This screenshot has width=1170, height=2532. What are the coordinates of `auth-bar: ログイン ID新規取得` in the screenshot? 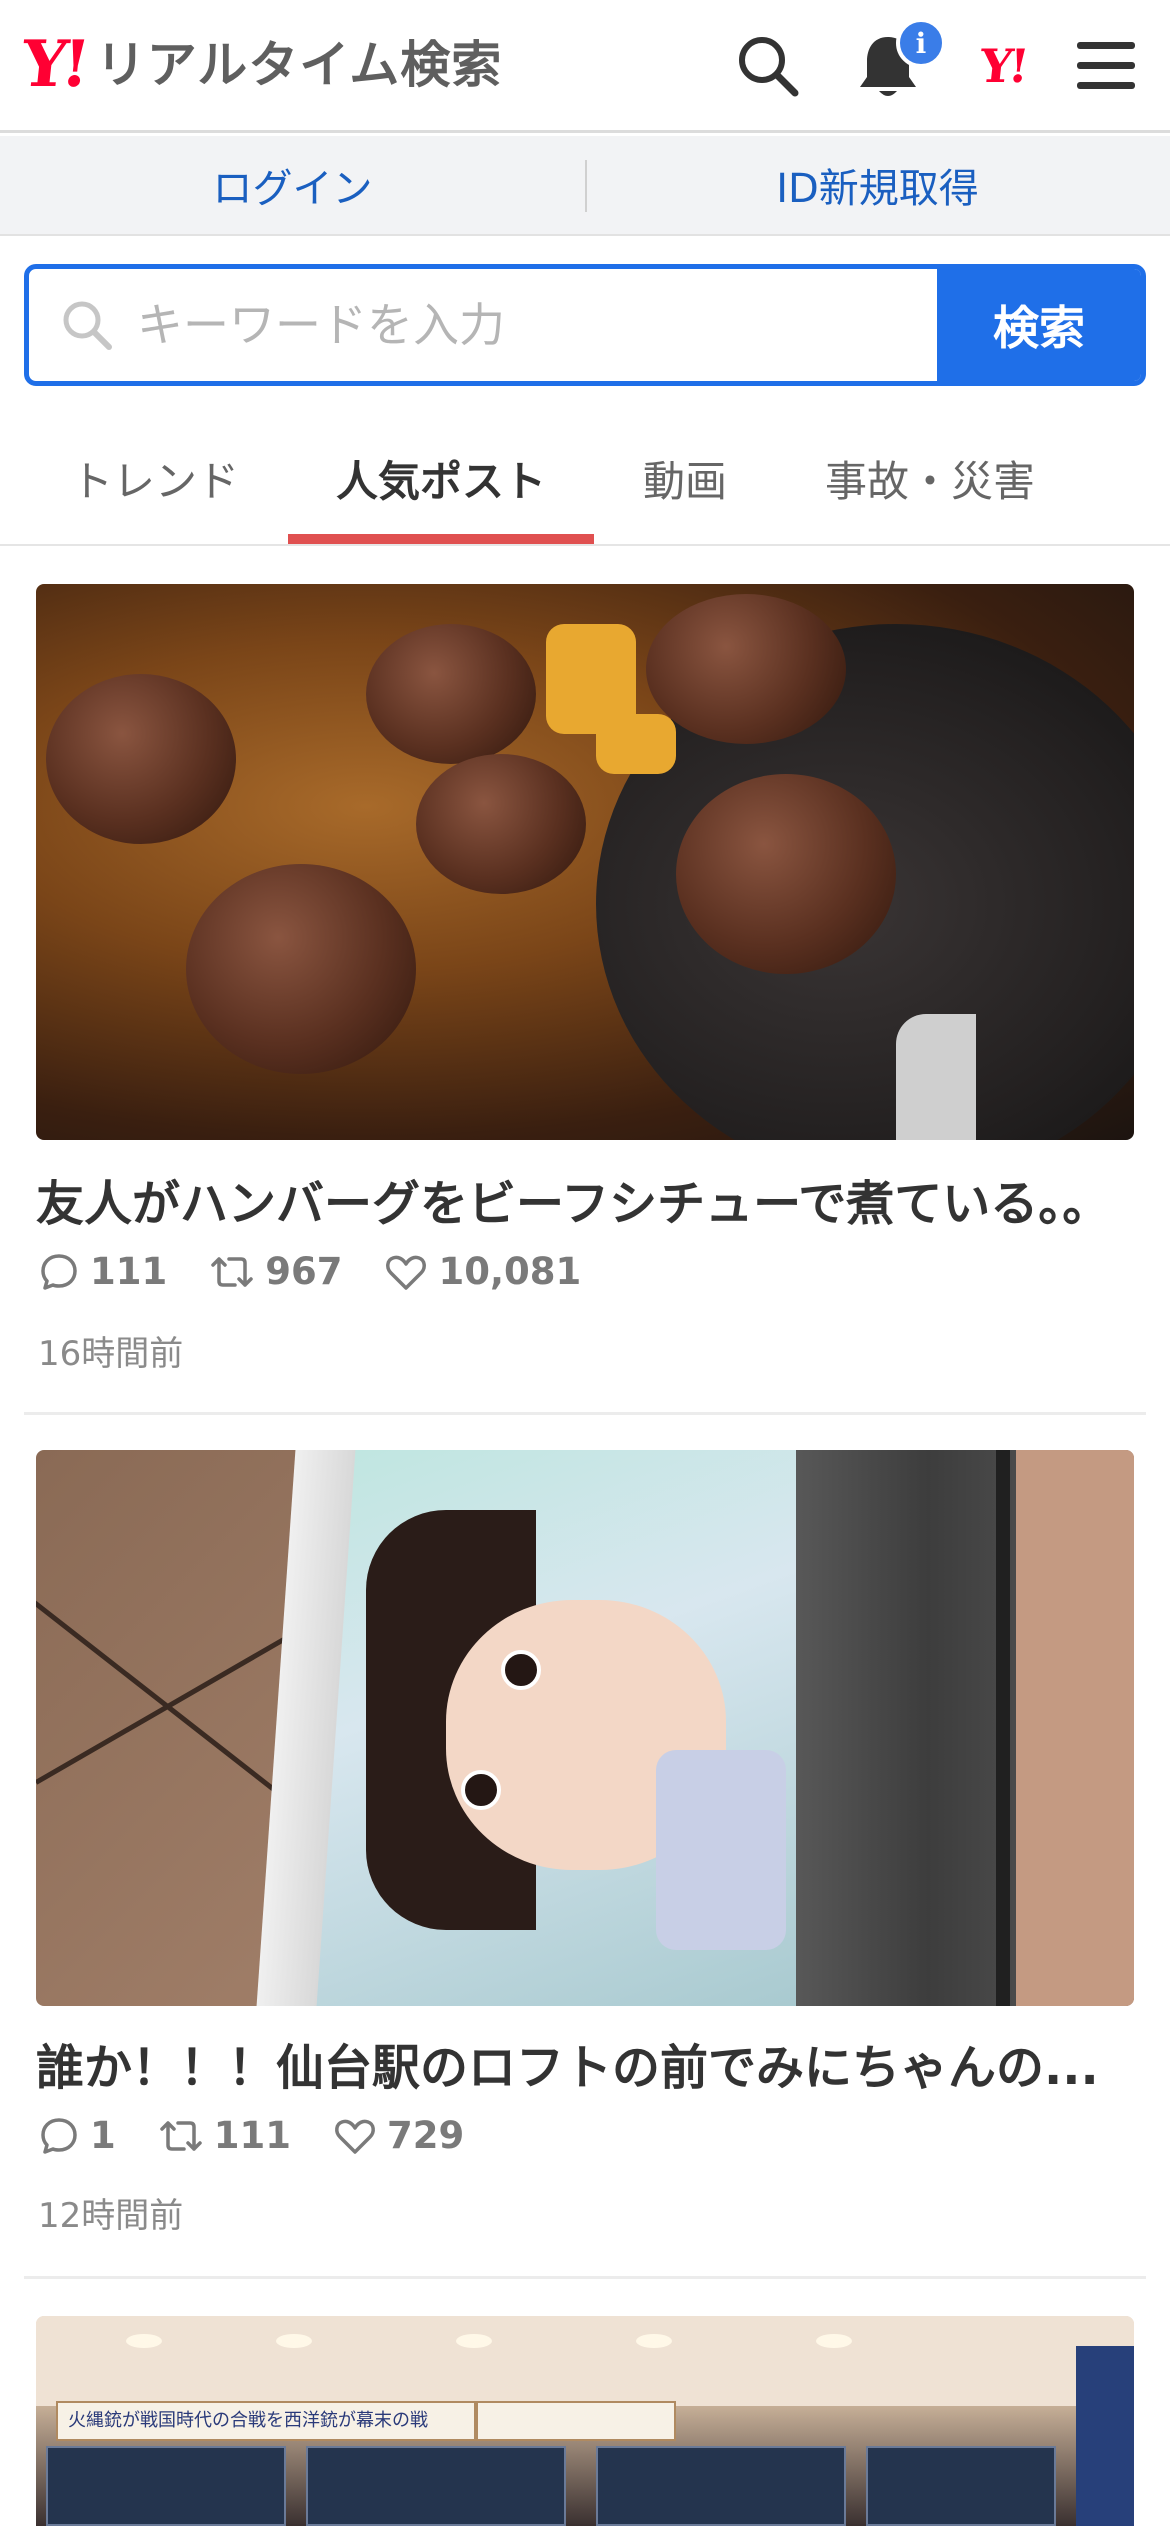 It's located at (585, 186).